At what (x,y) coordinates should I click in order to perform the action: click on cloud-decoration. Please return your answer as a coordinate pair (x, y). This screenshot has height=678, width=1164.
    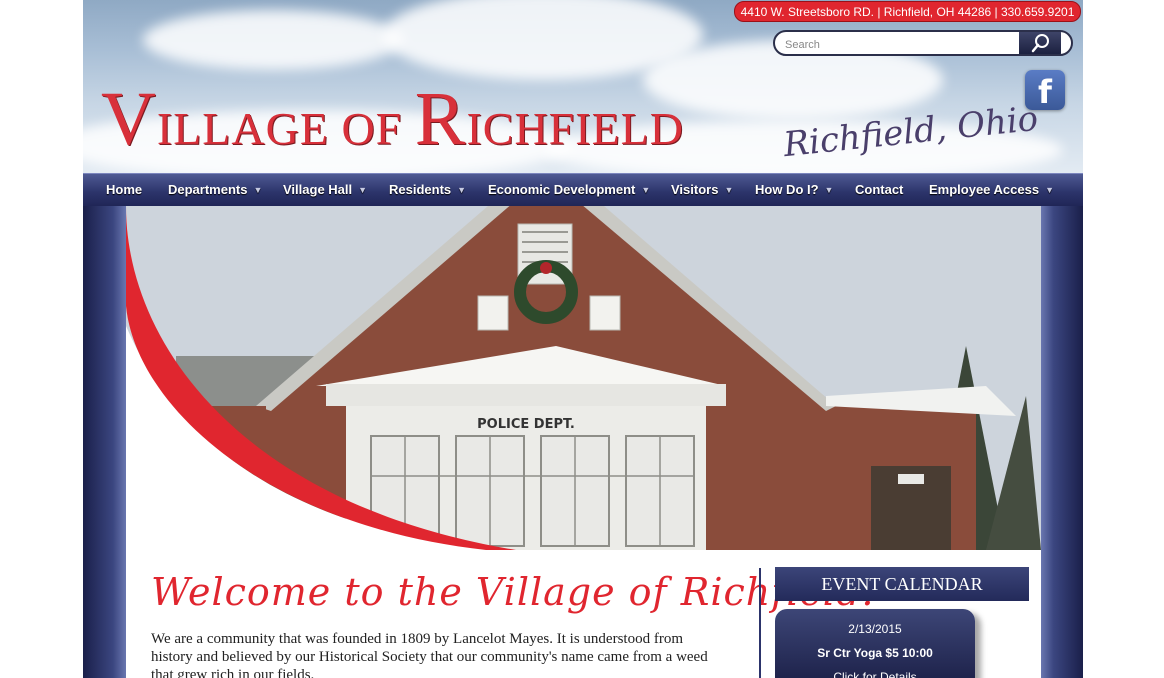
    Looking at the image, I should click on (273, 40).